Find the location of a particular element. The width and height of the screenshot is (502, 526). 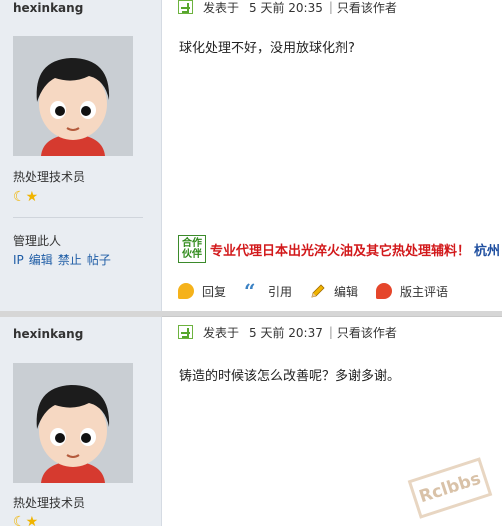

ad-text-2: 杭州 is located at coordinates (487, 249).